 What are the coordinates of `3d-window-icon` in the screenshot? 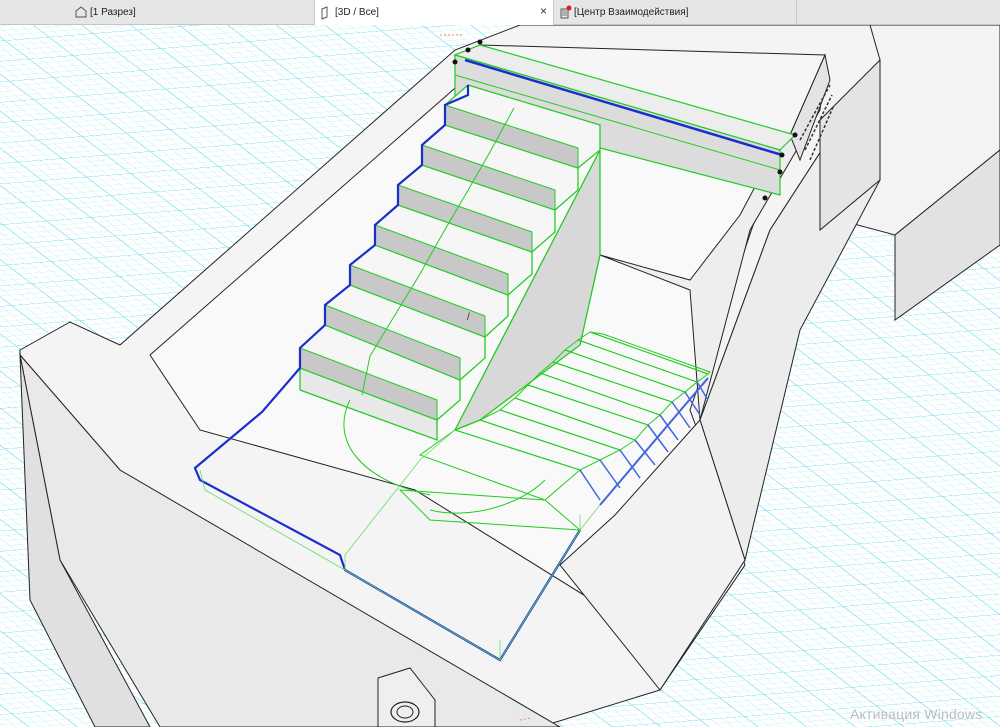 It's located at (326, 12).